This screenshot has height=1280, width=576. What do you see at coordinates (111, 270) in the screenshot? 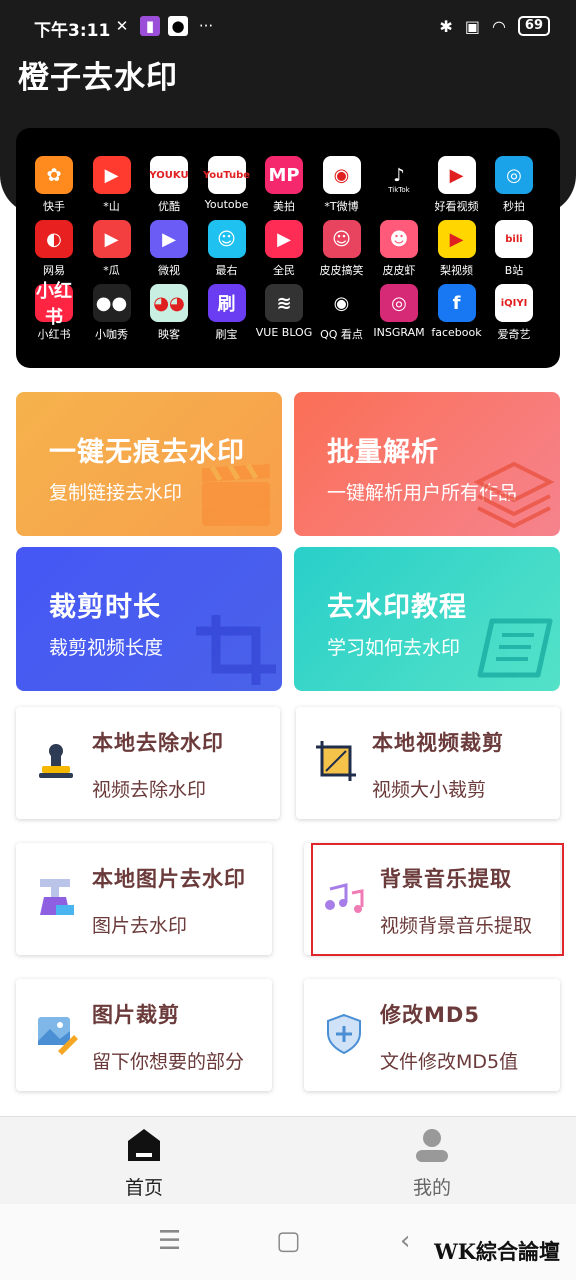
I see `platform-label: *瓜` at bounding box center [111, 270].